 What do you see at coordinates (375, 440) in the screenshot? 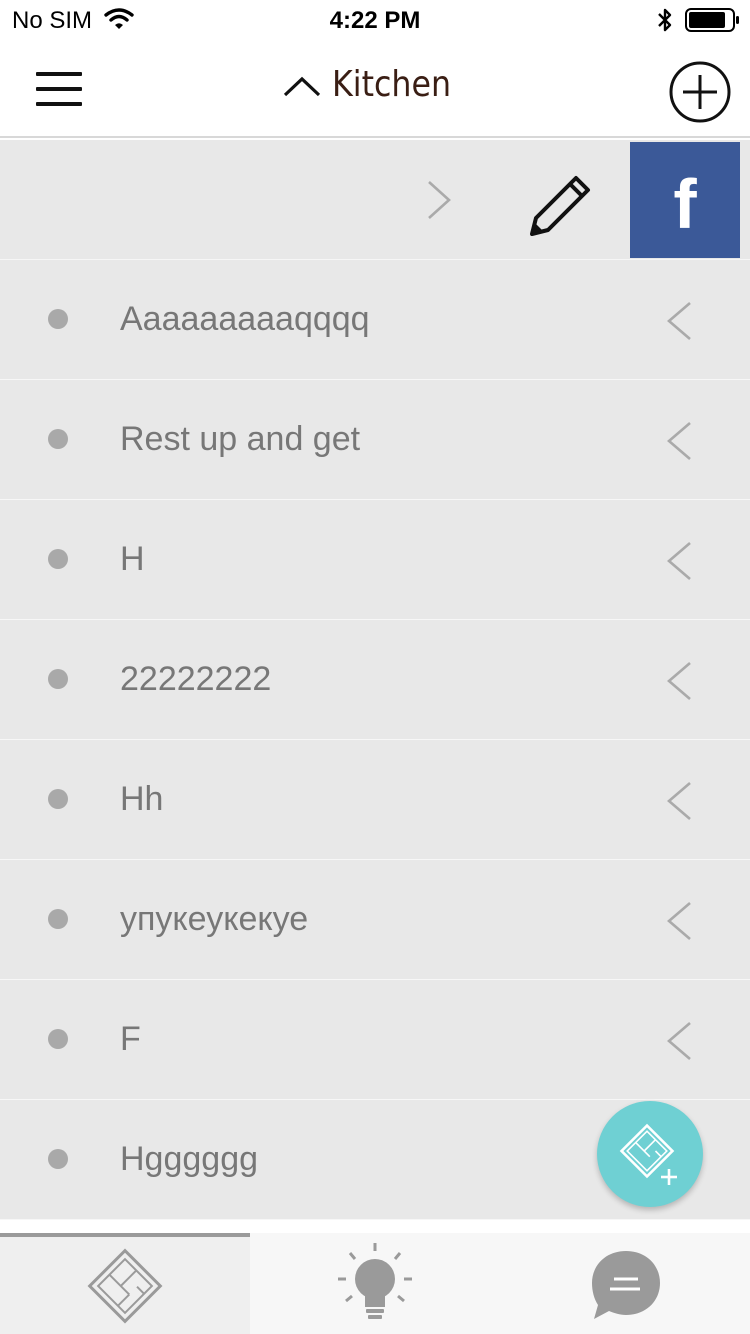
I see `list-item: Rest up and get` at bounding box center [375, 440].